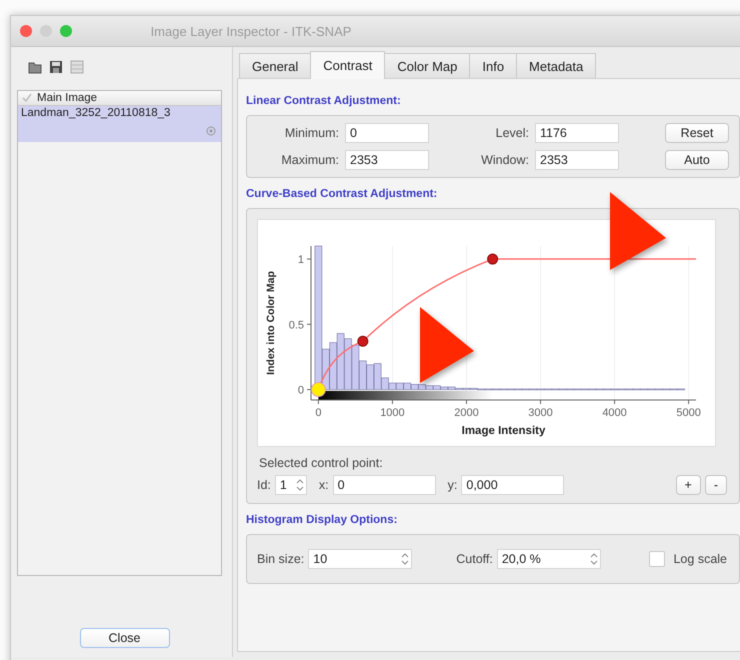  Describe the element at coordinates (548, 559) in the screenshot. I see `cutoff-spinbox: 20,0 %` at that location.